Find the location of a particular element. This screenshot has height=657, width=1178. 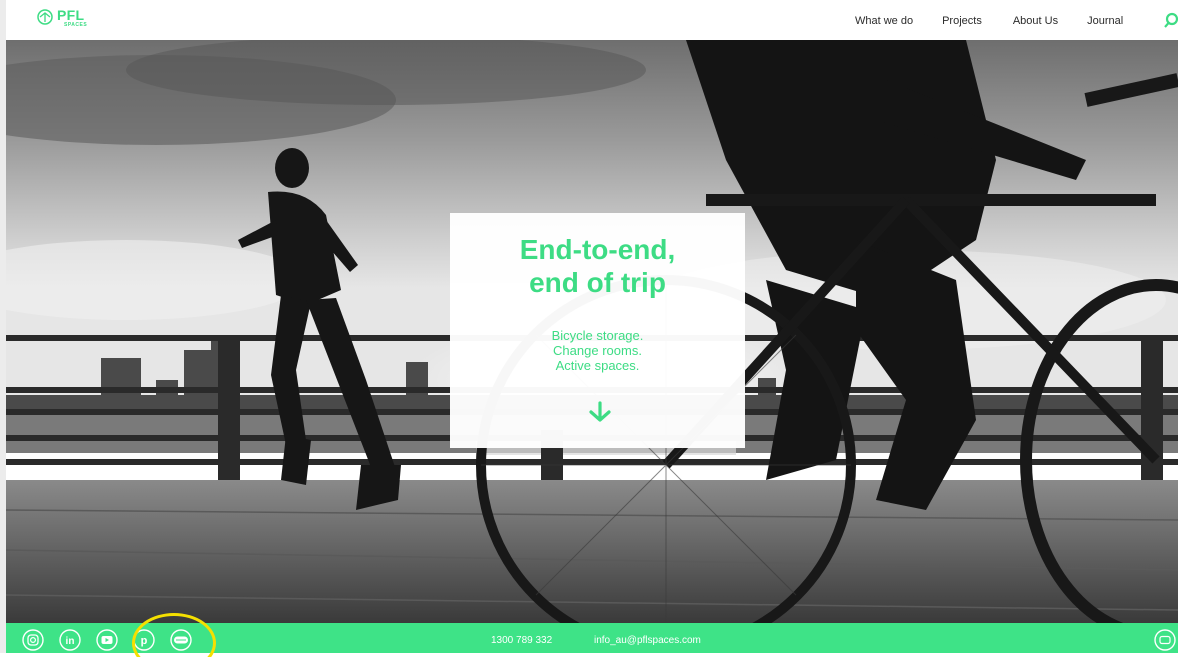

bike-rack-icon is located at coordinates (181, 640).